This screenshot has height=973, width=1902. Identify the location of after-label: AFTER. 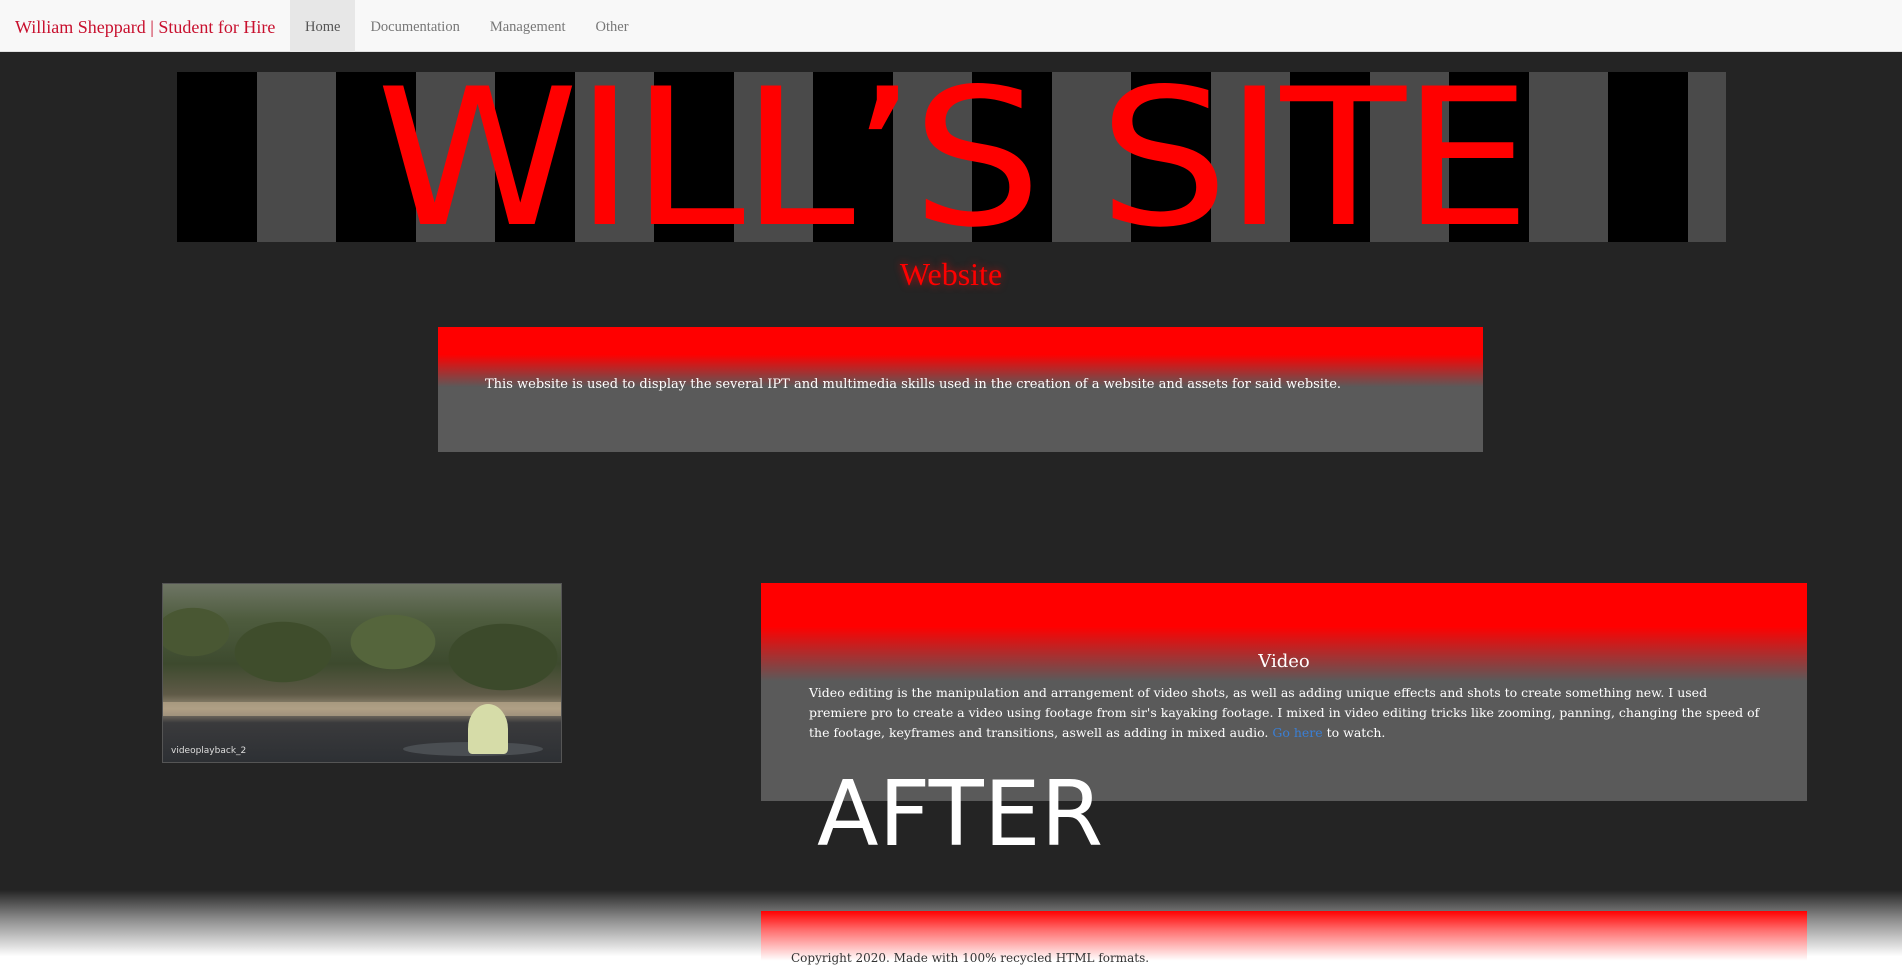
(960, 814).